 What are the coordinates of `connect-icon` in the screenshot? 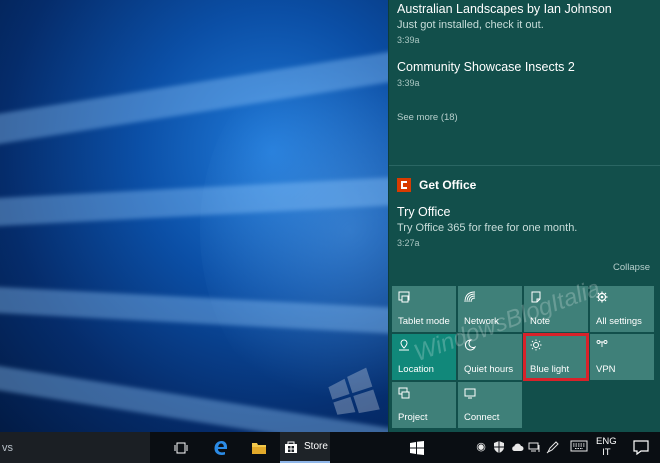 It's located at (470, 393).